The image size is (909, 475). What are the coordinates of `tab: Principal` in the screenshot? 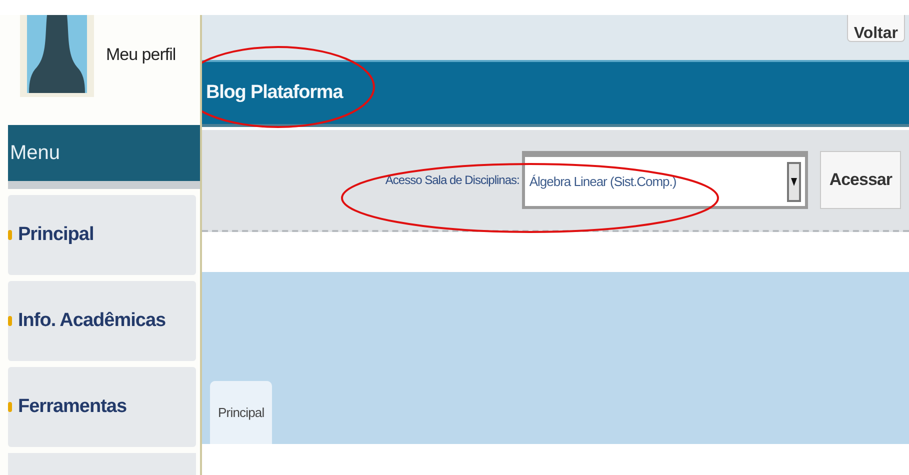 It's located at (241, 412).